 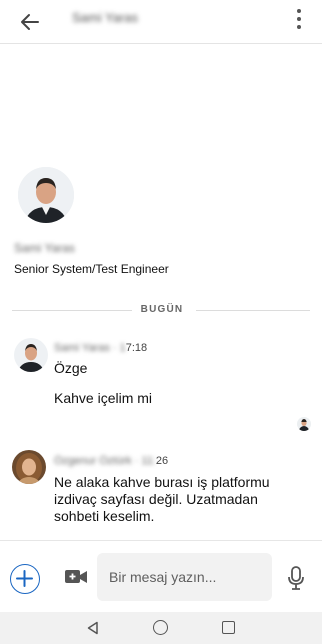 I want to click on add-attachment-button, so click(x=25, y=579).